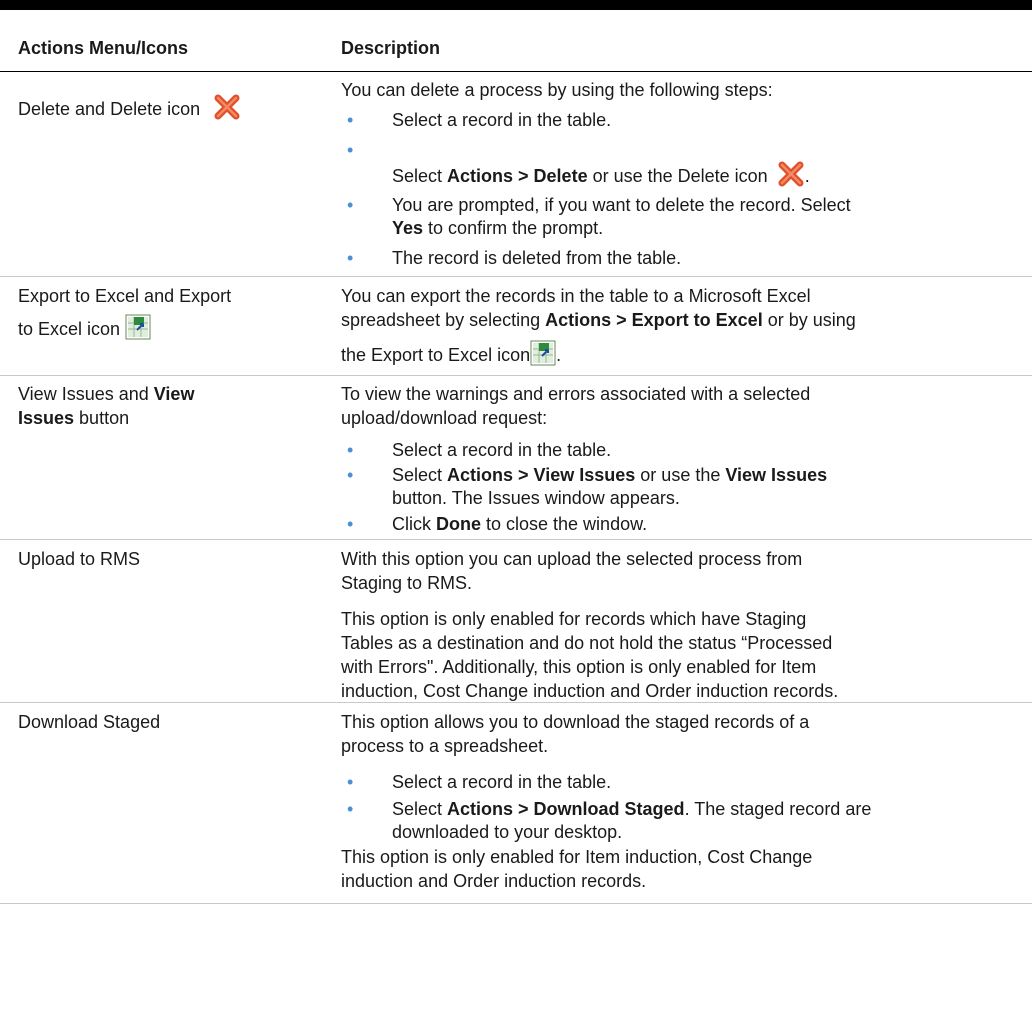 This screenshot has width=1032, height=1036. What do you see at coordinates (168, 110) in the screenshot?
I see `row-label-delete: Delete and Delete icon` at bounding box center [168, 110].